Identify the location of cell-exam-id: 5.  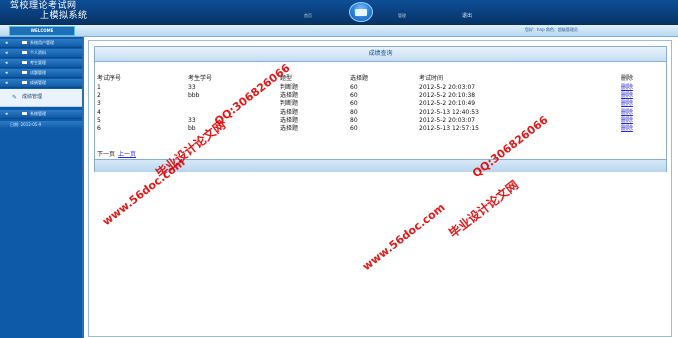
(99, 120).